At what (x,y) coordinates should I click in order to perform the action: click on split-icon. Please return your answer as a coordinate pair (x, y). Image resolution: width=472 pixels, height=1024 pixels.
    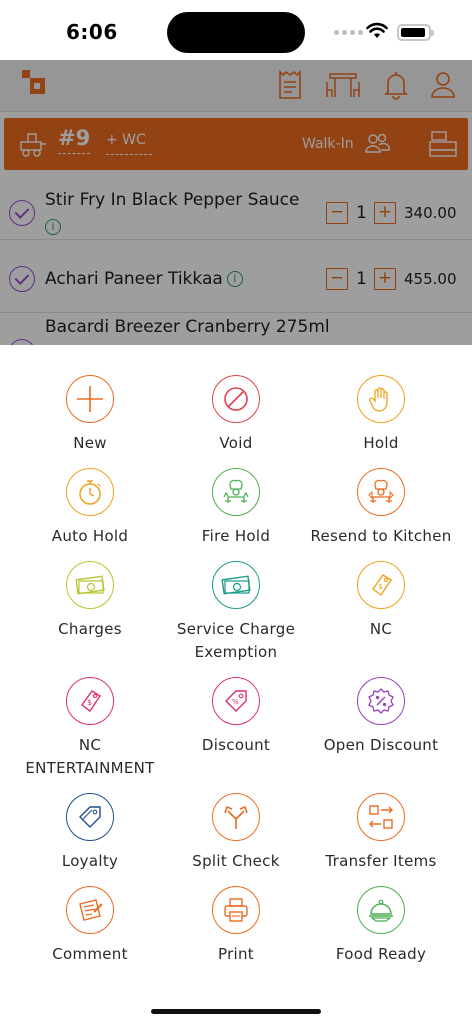
    Looking at the image, I should click on (236, 817).